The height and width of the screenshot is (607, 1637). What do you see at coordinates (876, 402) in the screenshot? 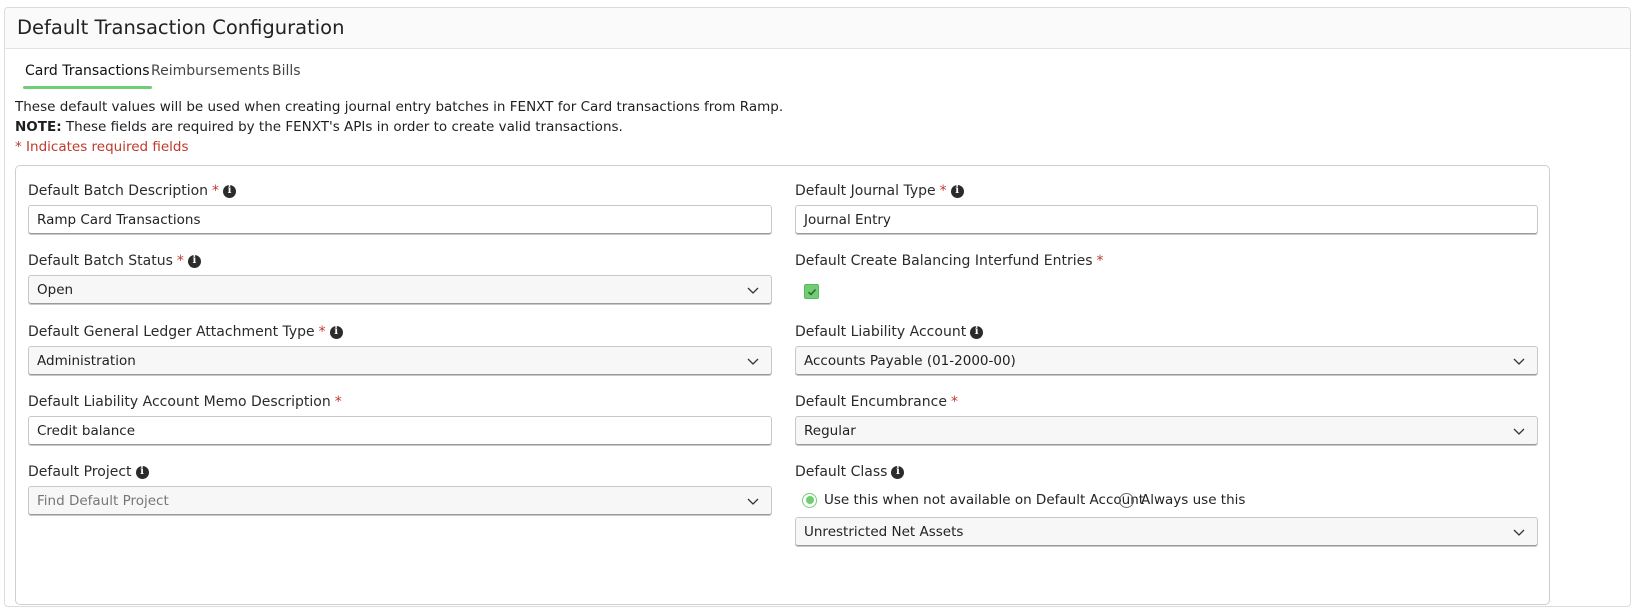
I see `encumbrance-label: Default Encumbrance *` at bounding box center [876, 402].